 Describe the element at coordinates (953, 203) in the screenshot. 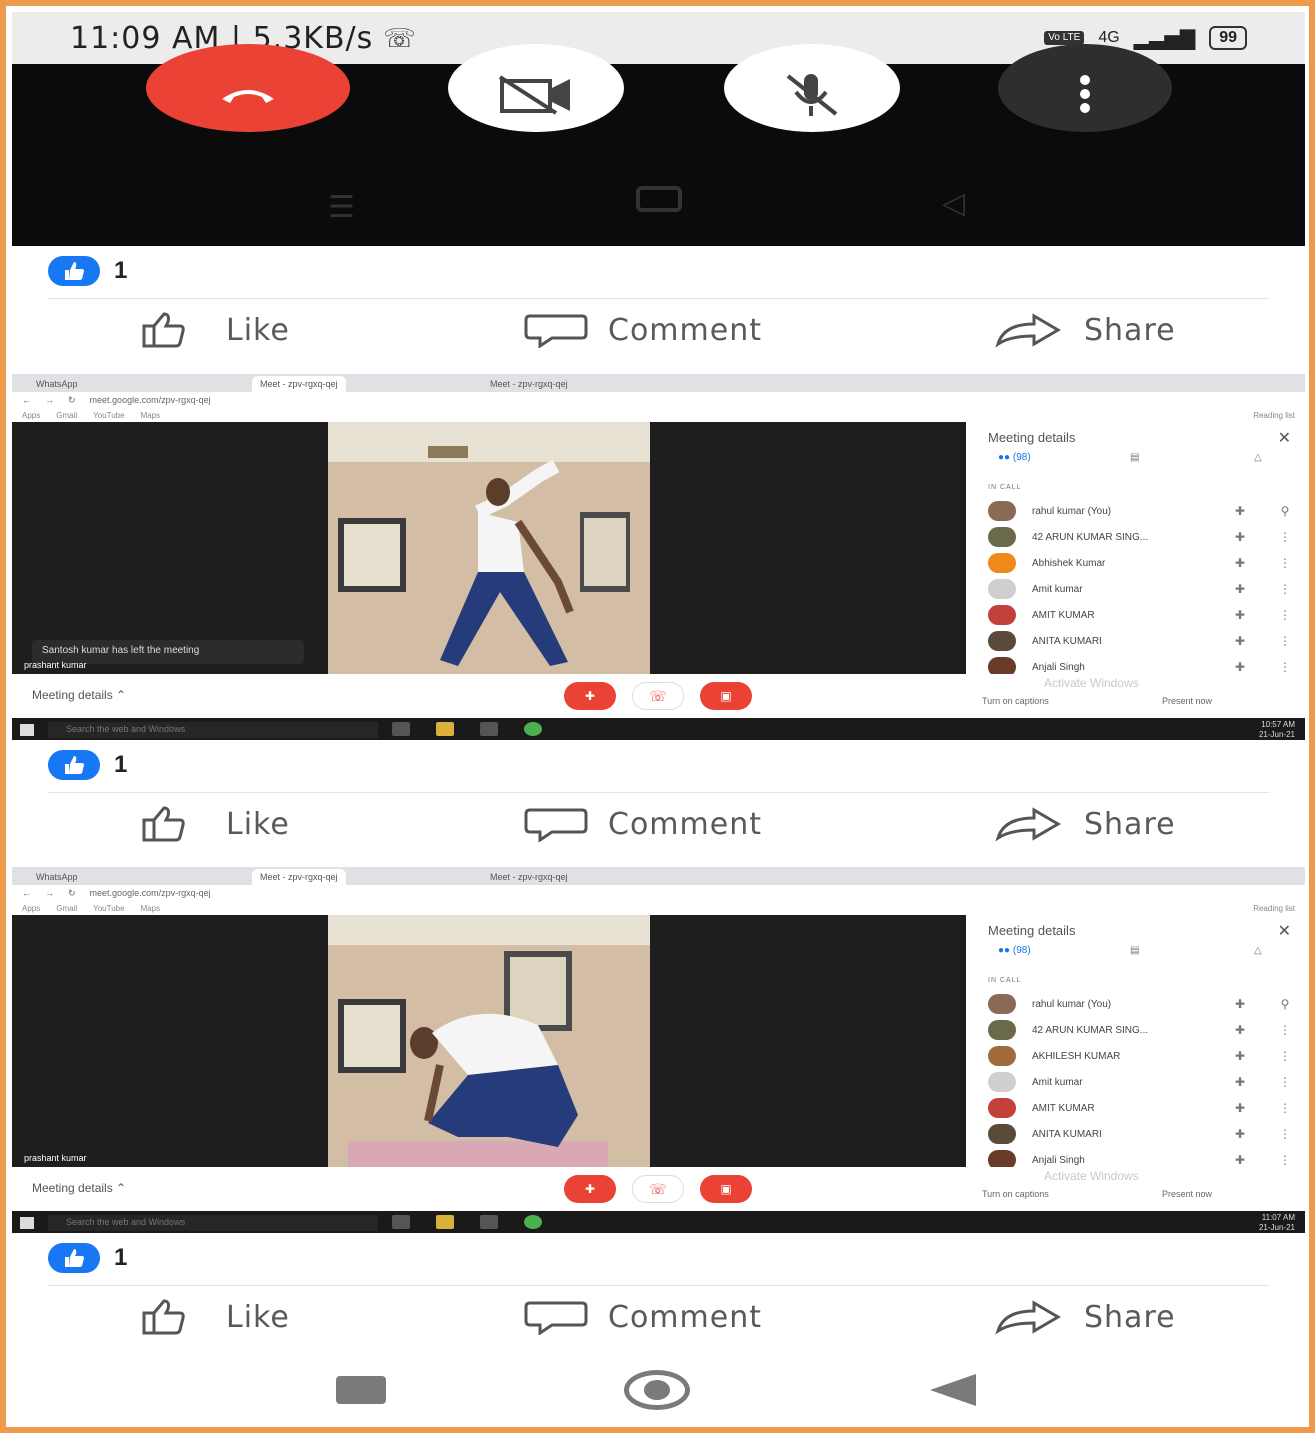

I see `back-icon: ◁` at that location.